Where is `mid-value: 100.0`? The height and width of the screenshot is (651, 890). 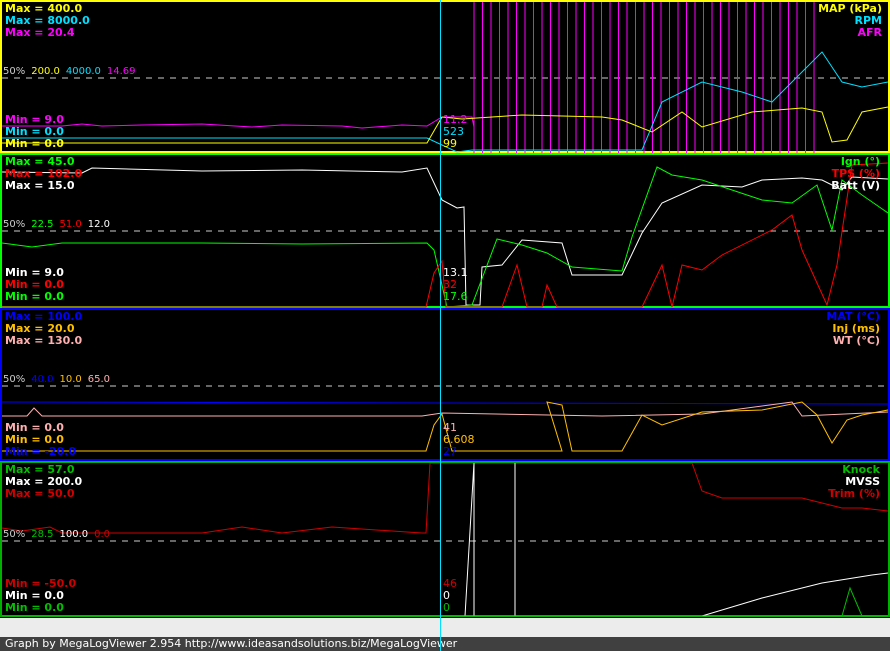 mid-value: 100.0 is located at coordinates (74, 534).